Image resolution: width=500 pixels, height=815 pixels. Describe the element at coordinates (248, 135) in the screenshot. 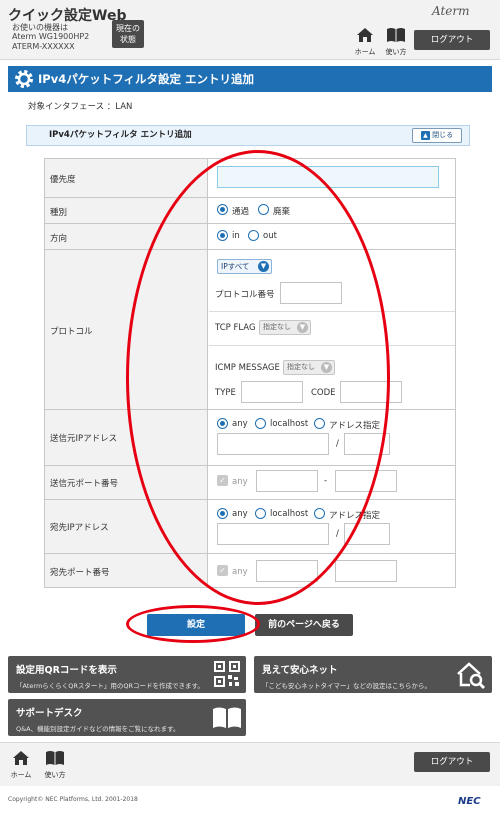

I see `section-title: IPv4パケットフィルタ エントリ追加` at that location.